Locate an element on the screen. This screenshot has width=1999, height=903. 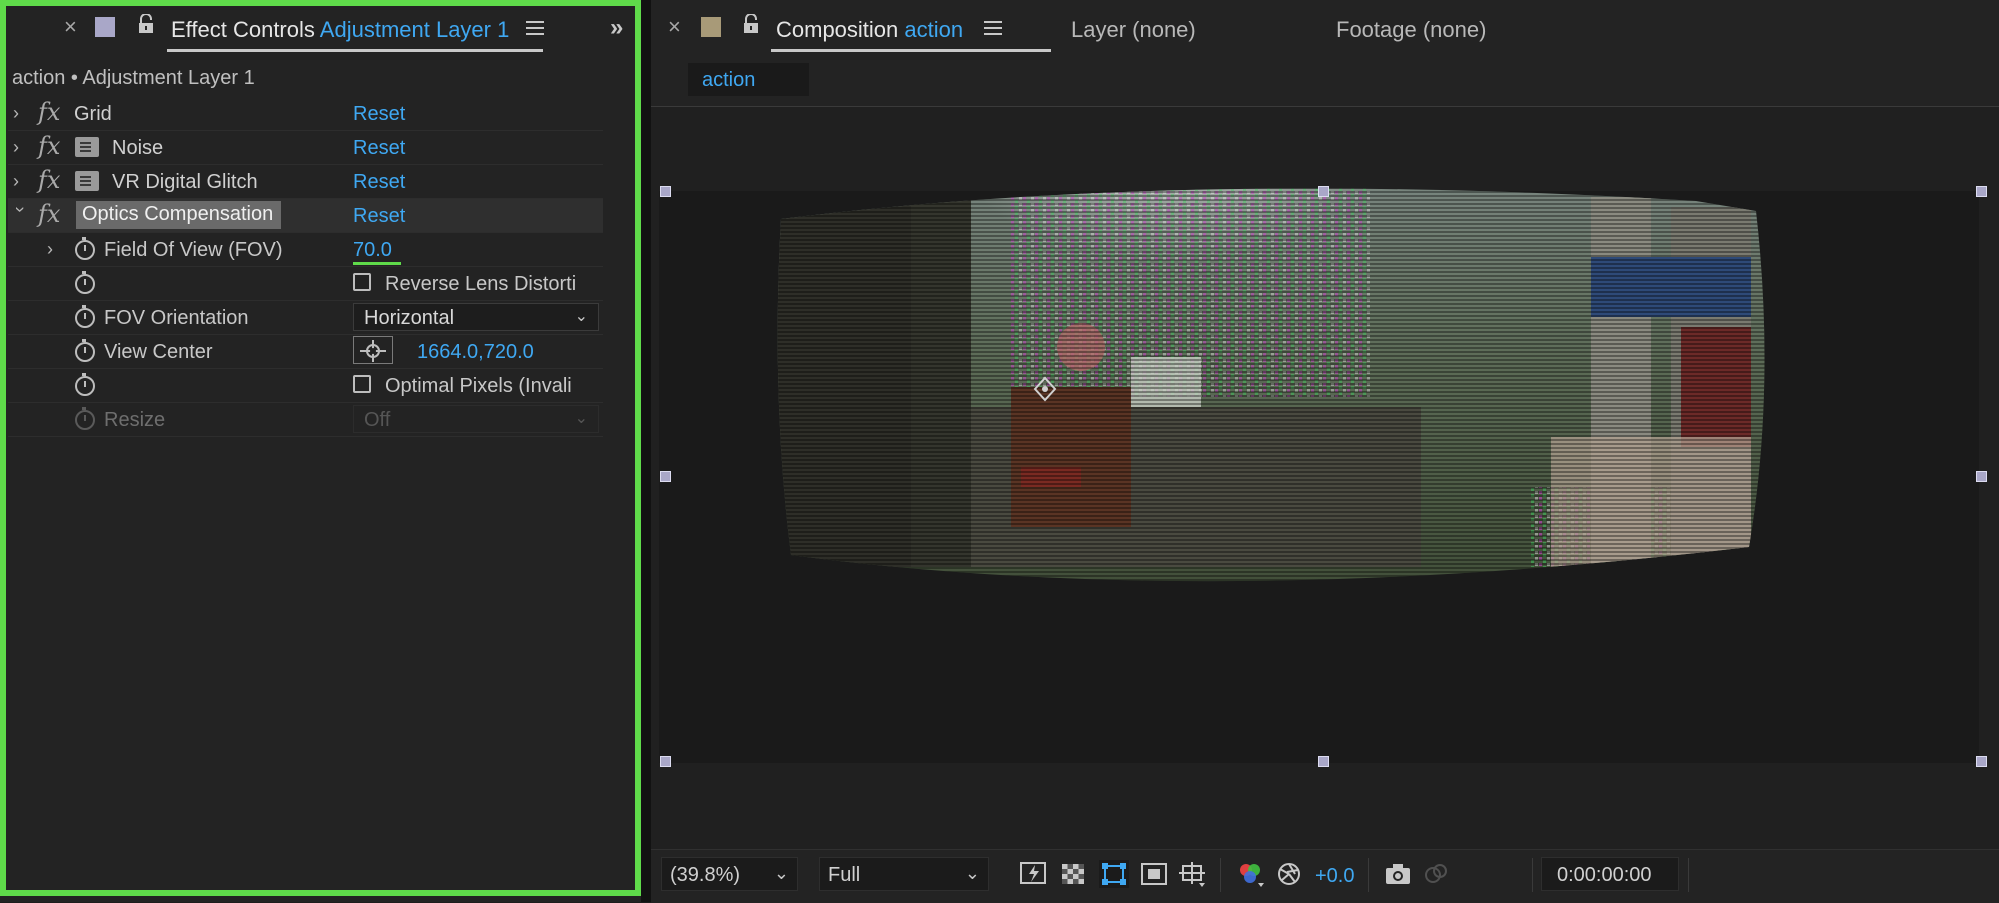
exposure-value: +0.0 is located at coordinates (1334, 876).